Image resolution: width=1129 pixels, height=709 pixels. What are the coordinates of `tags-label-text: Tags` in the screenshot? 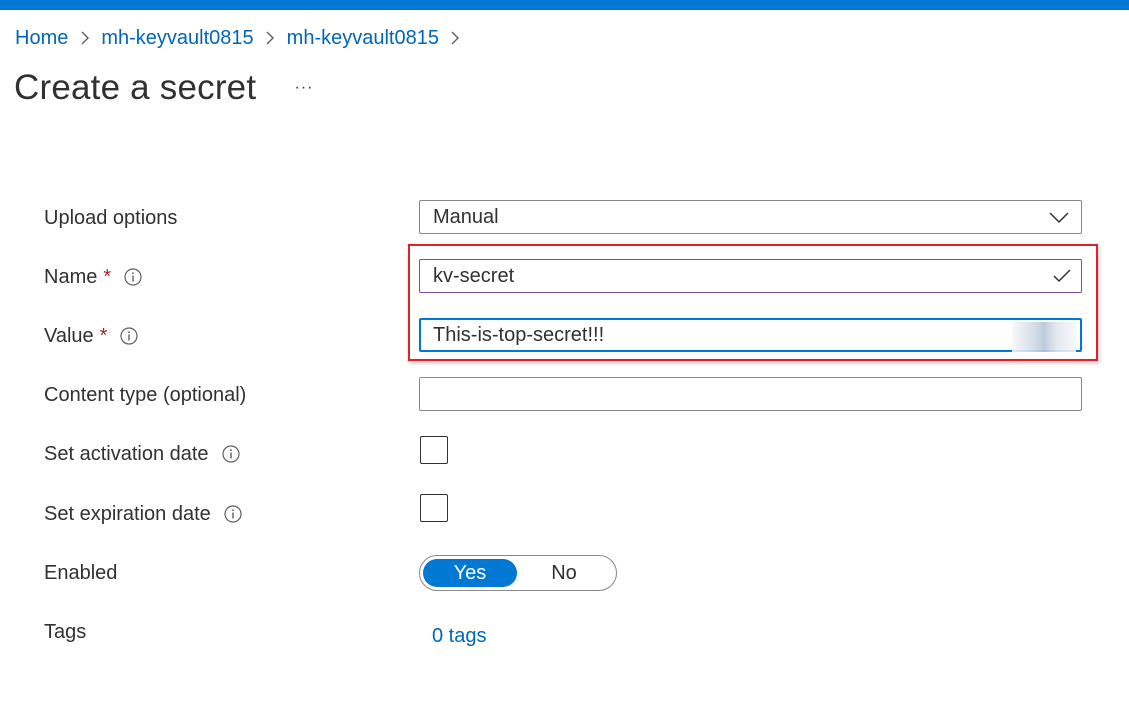 It's located at (65, 631).